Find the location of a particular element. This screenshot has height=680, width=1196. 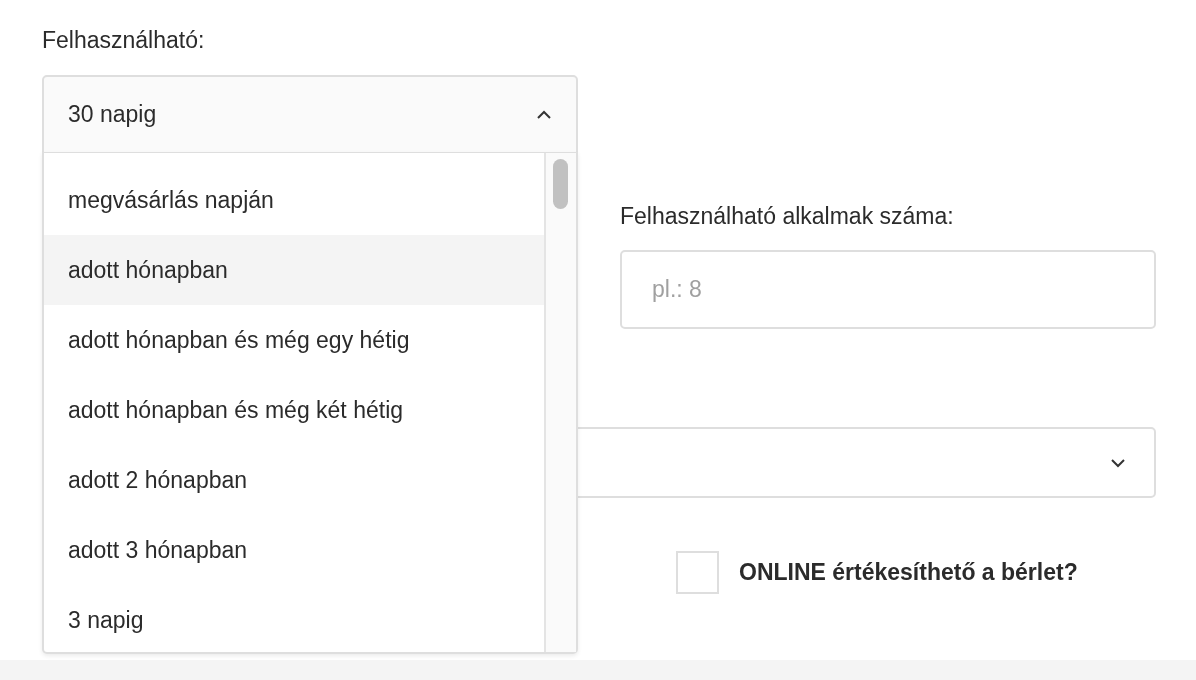

occasions-input: pl.: 8 is located at coordinates (888, 289).